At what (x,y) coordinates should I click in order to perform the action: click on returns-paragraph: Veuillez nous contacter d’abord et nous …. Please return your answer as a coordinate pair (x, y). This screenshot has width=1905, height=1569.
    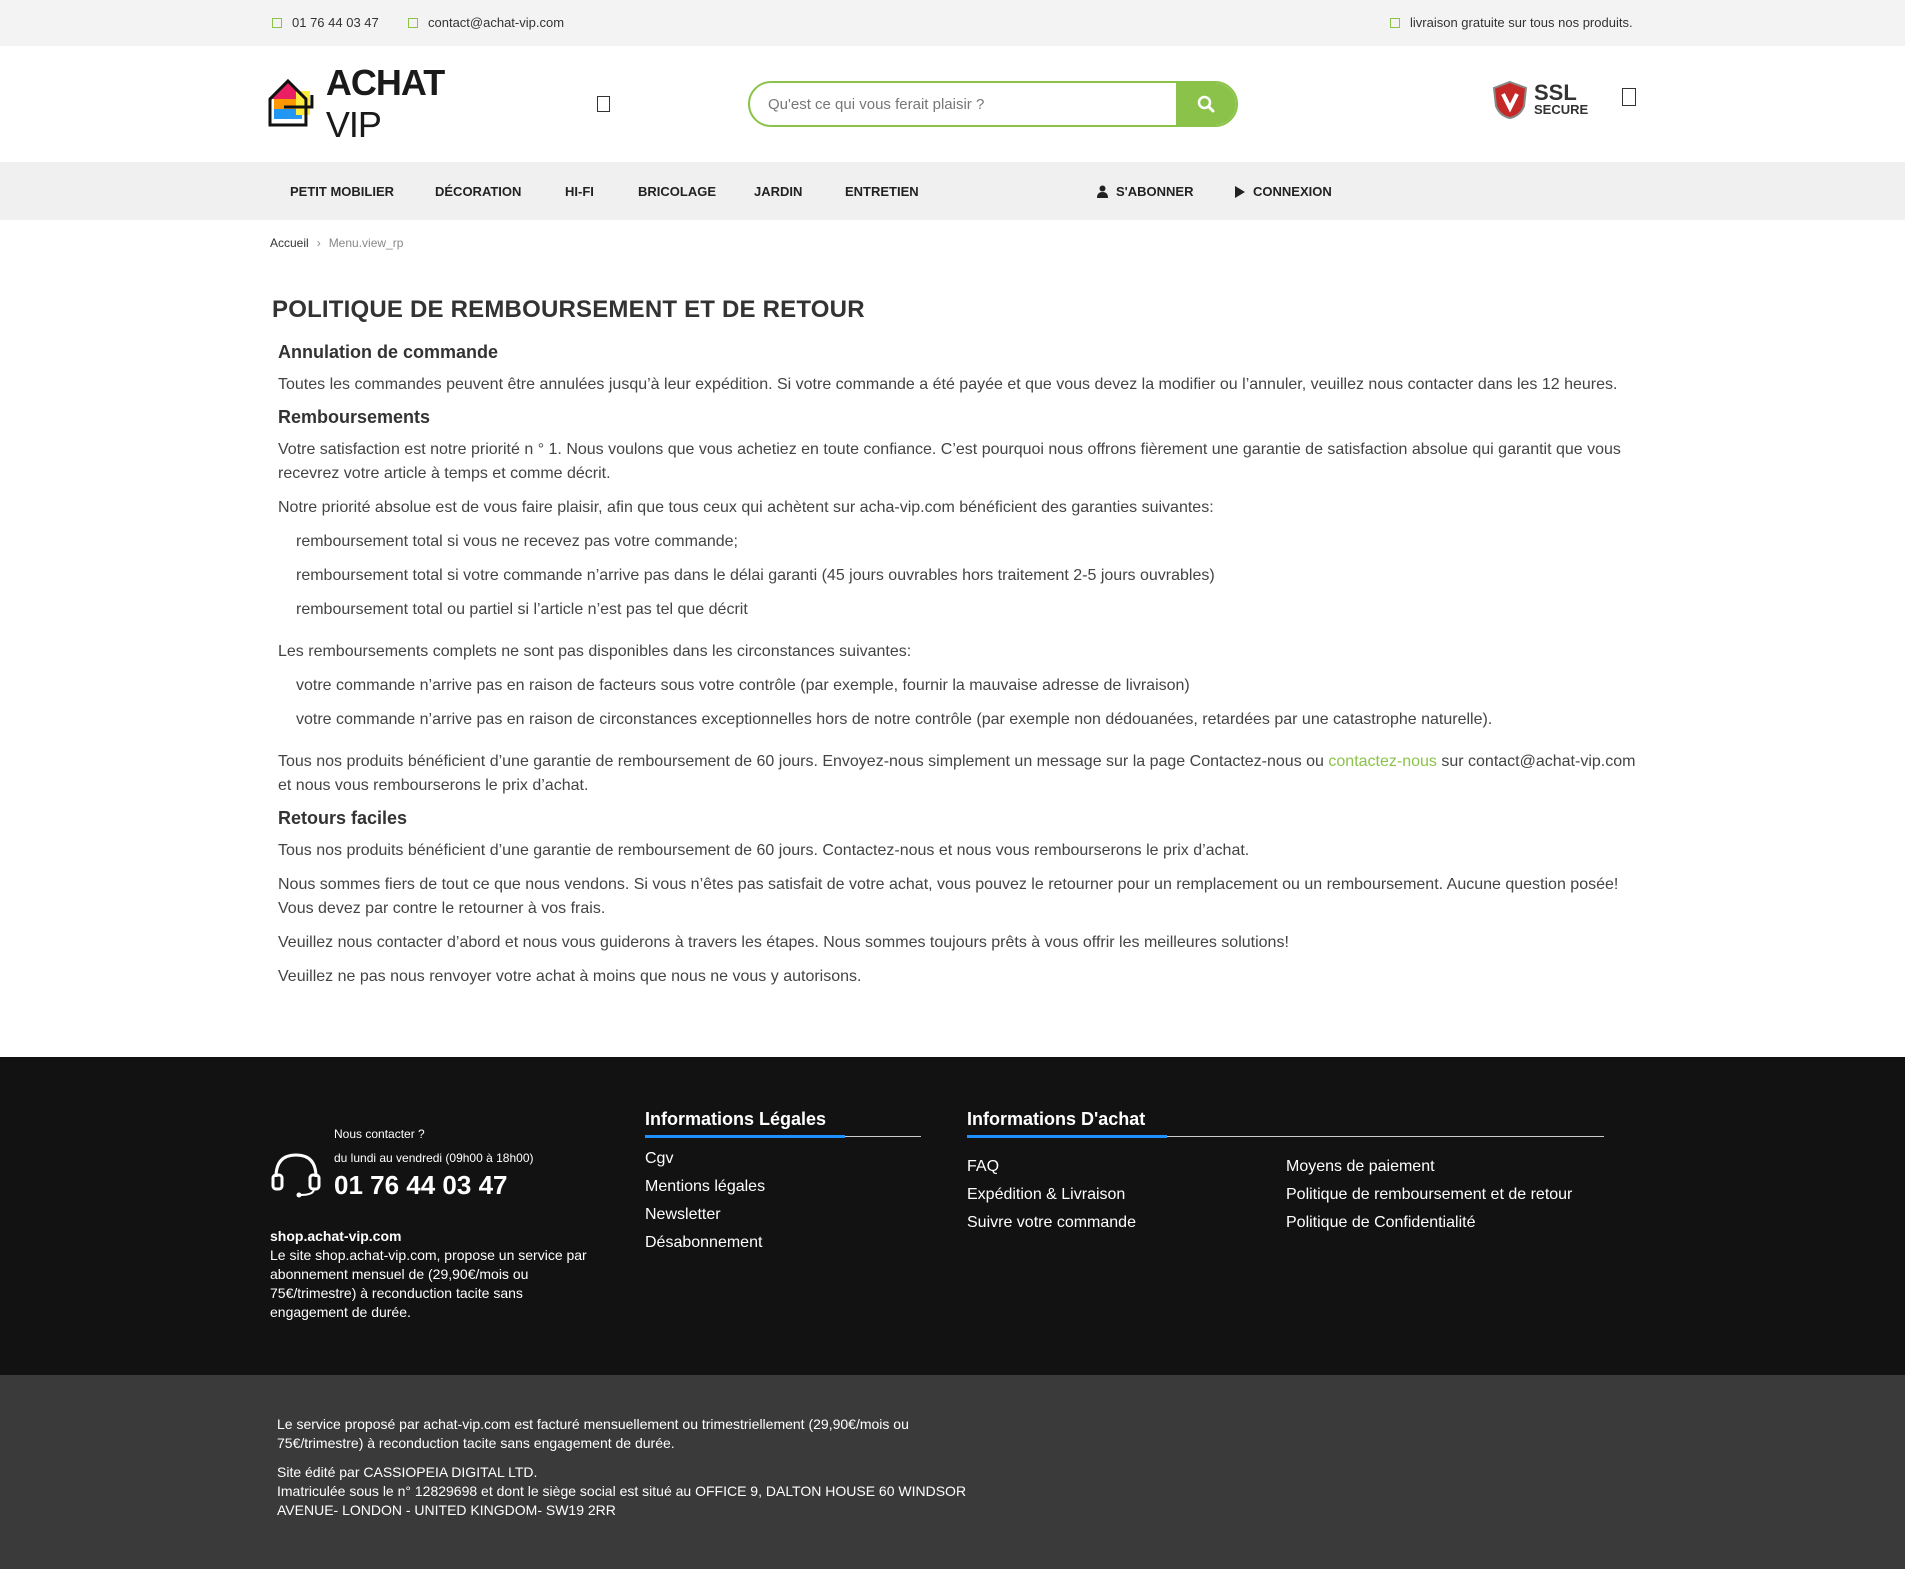
    Looking at the image, I should click on (783, 942).